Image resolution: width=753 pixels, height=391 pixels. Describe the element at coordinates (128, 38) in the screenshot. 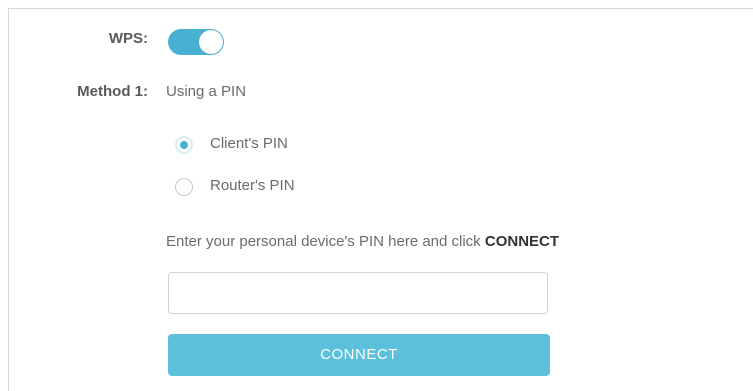

I see `wps-label: WPS:` at that location.